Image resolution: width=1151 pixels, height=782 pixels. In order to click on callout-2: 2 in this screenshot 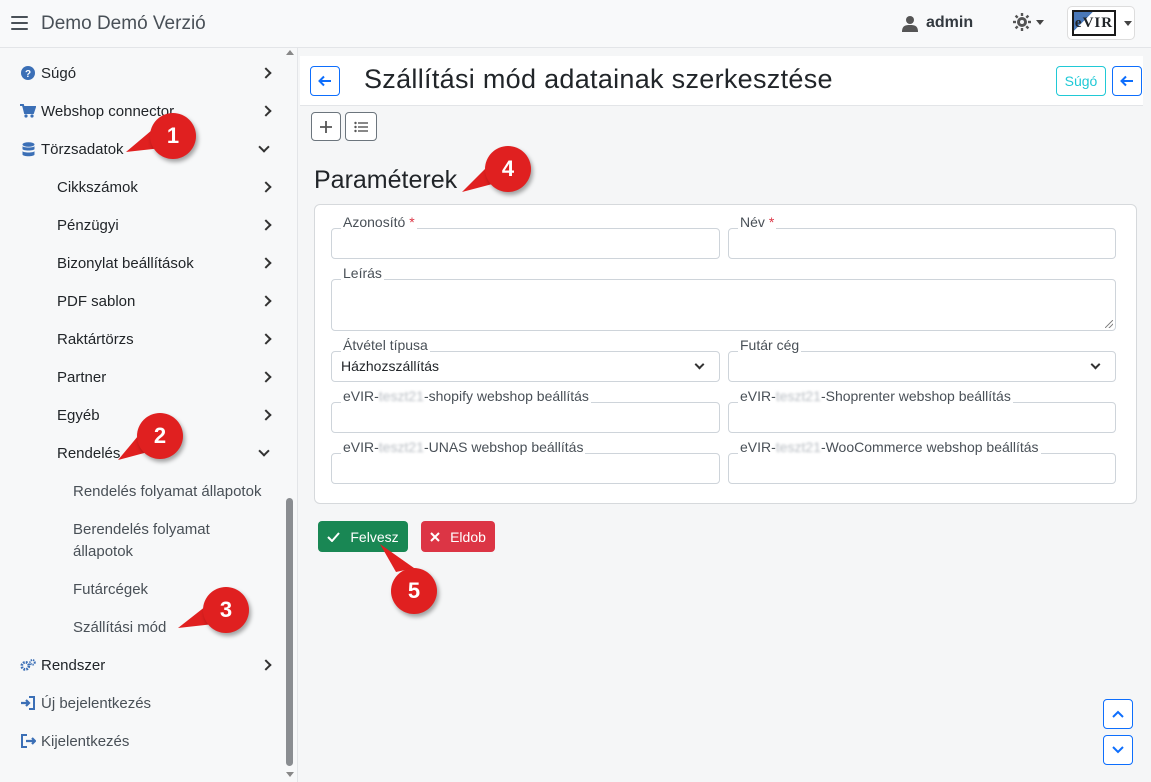, I will do `click(160, 436)`.